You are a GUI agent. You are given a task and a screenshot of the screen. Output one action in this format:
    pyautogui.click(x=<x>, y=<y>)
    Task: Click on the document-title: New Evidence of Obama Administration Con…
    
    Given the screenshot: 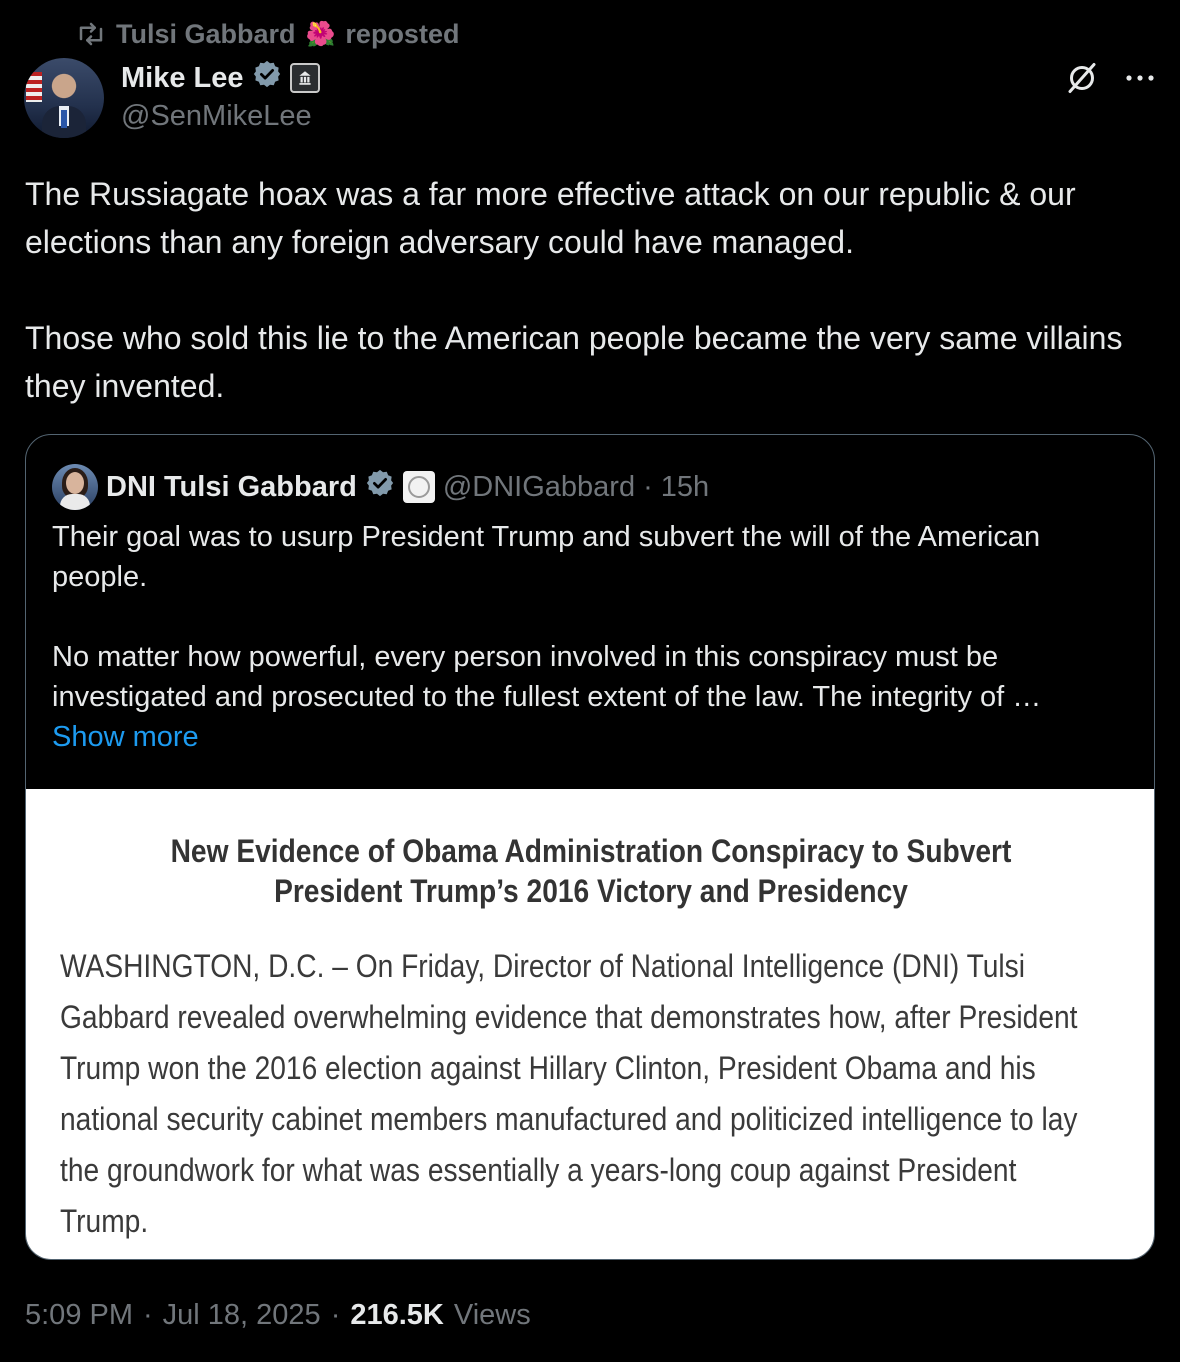 What is the action you would take?
    pyautogui.click(x=591, y=871)
    